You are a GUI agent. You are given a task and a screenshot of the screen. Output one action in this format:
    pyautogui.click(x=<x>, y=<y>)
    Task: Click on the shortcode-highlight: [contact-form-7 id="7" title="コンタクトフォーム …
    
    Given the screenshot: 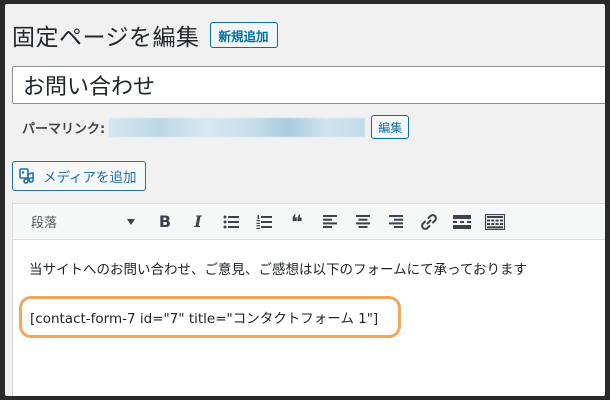 What is the action you would take?
    pyautogui.click(x=210, y=317)
    